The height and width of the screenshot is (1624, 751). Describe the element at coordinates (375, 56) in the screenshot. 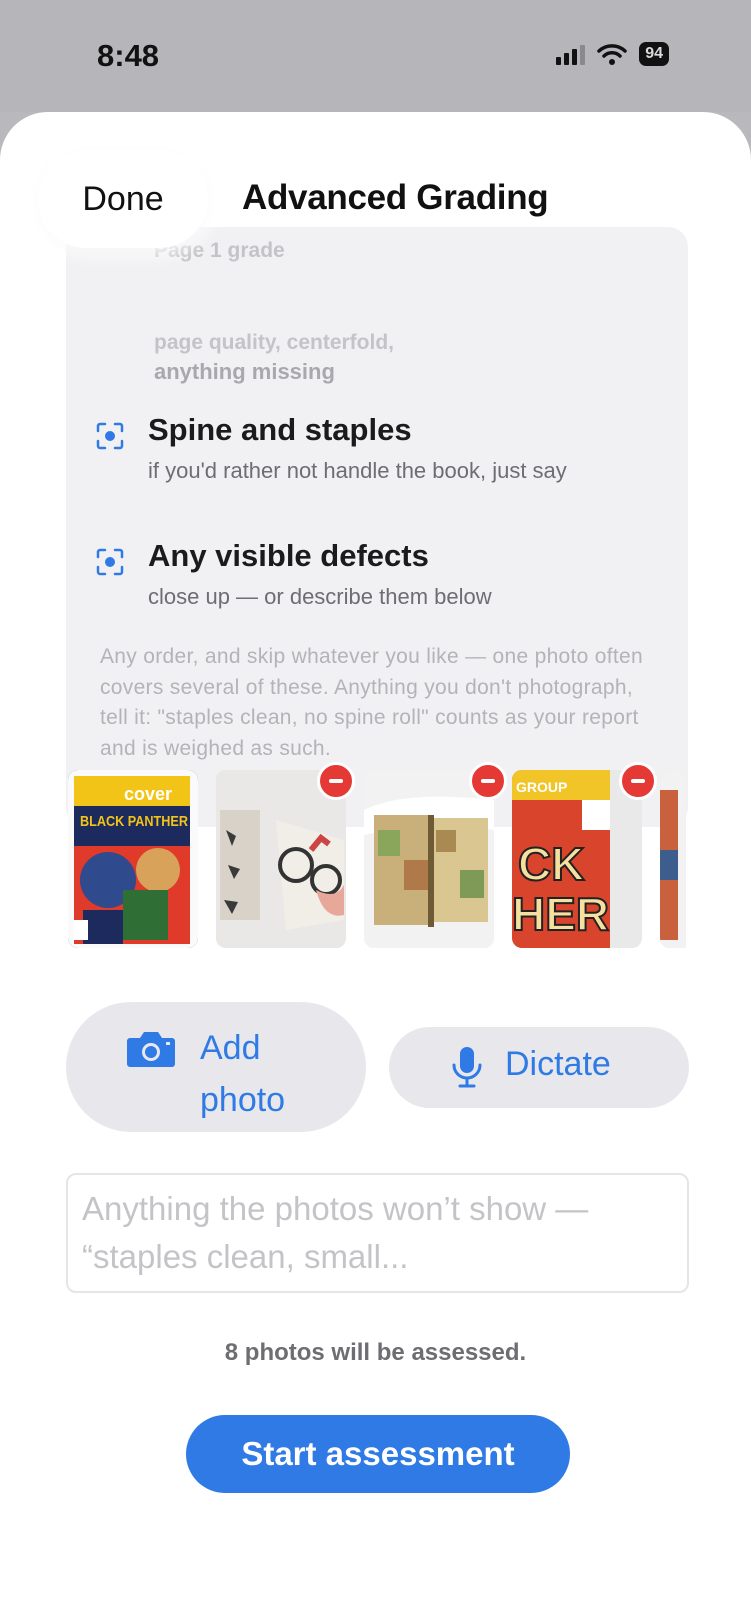

I see `status-bar: 8:48 94` at that location.